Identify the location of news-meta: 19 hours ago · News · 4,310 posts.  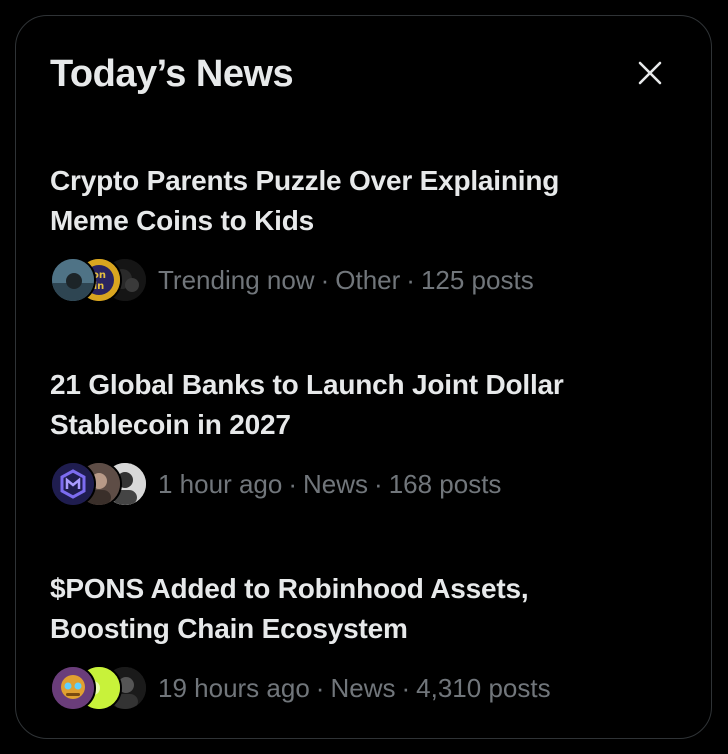
(360, 688).